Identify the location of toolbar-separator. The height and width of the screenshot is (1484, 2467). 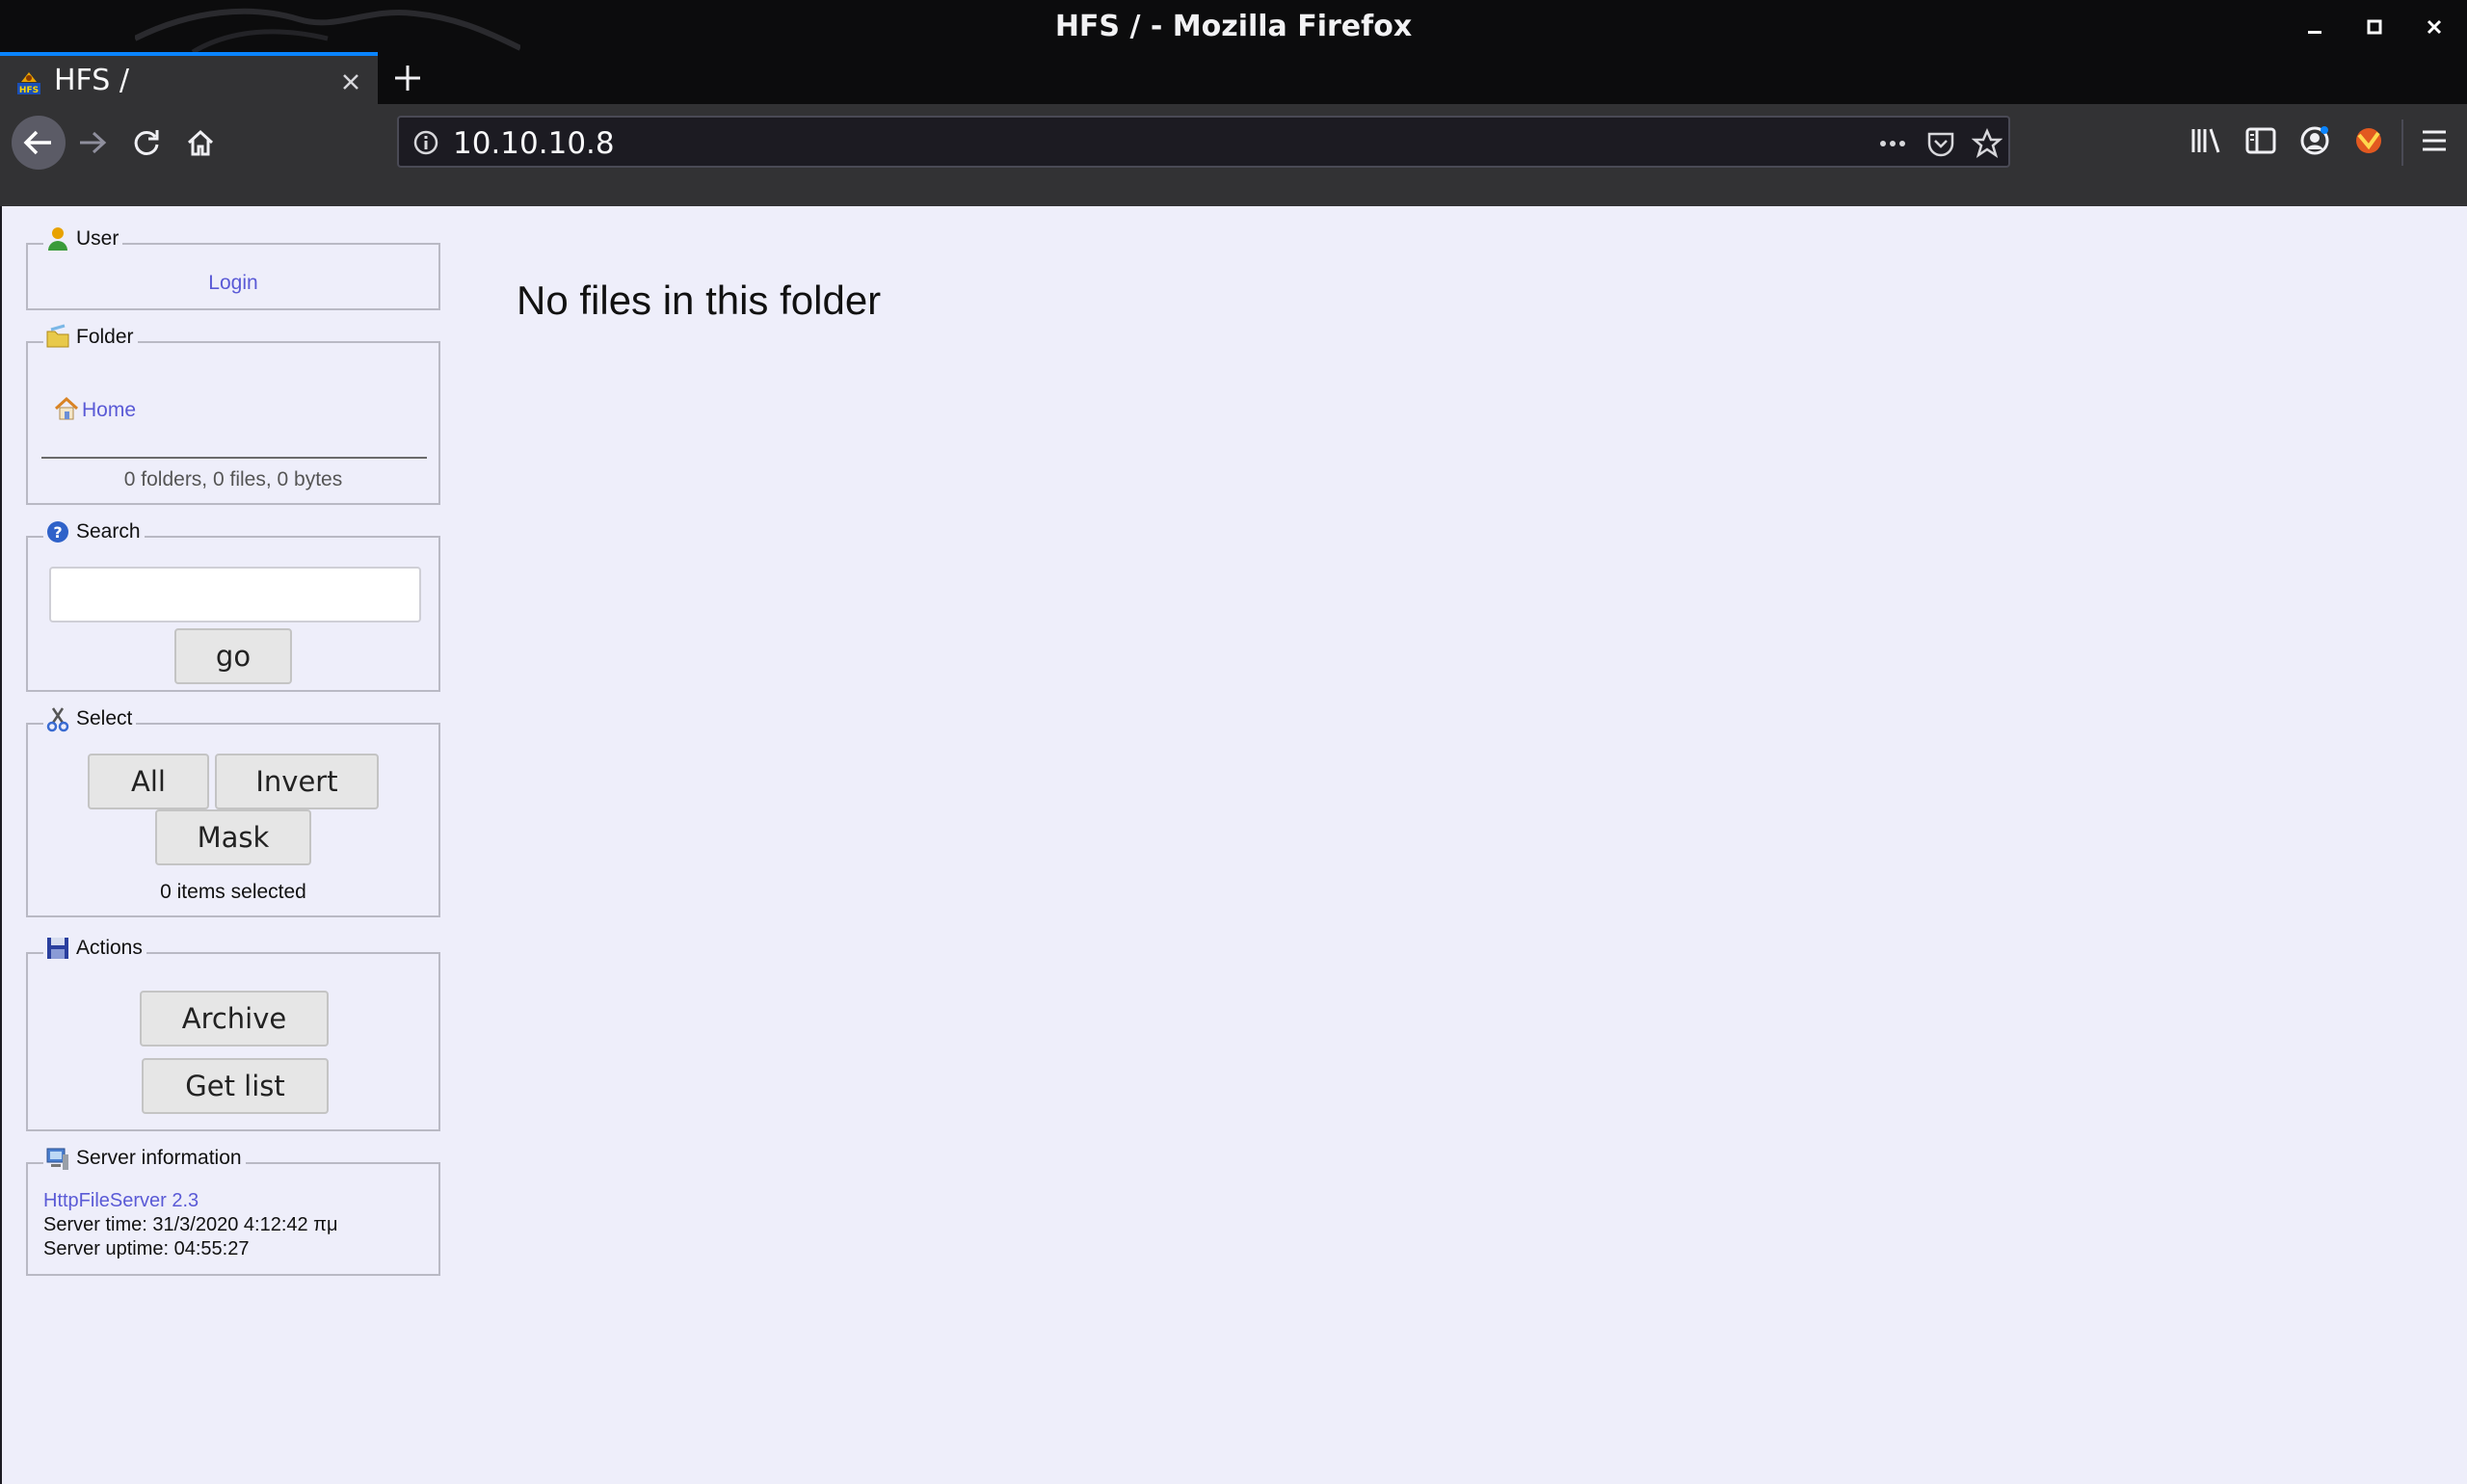
(2402, 142).